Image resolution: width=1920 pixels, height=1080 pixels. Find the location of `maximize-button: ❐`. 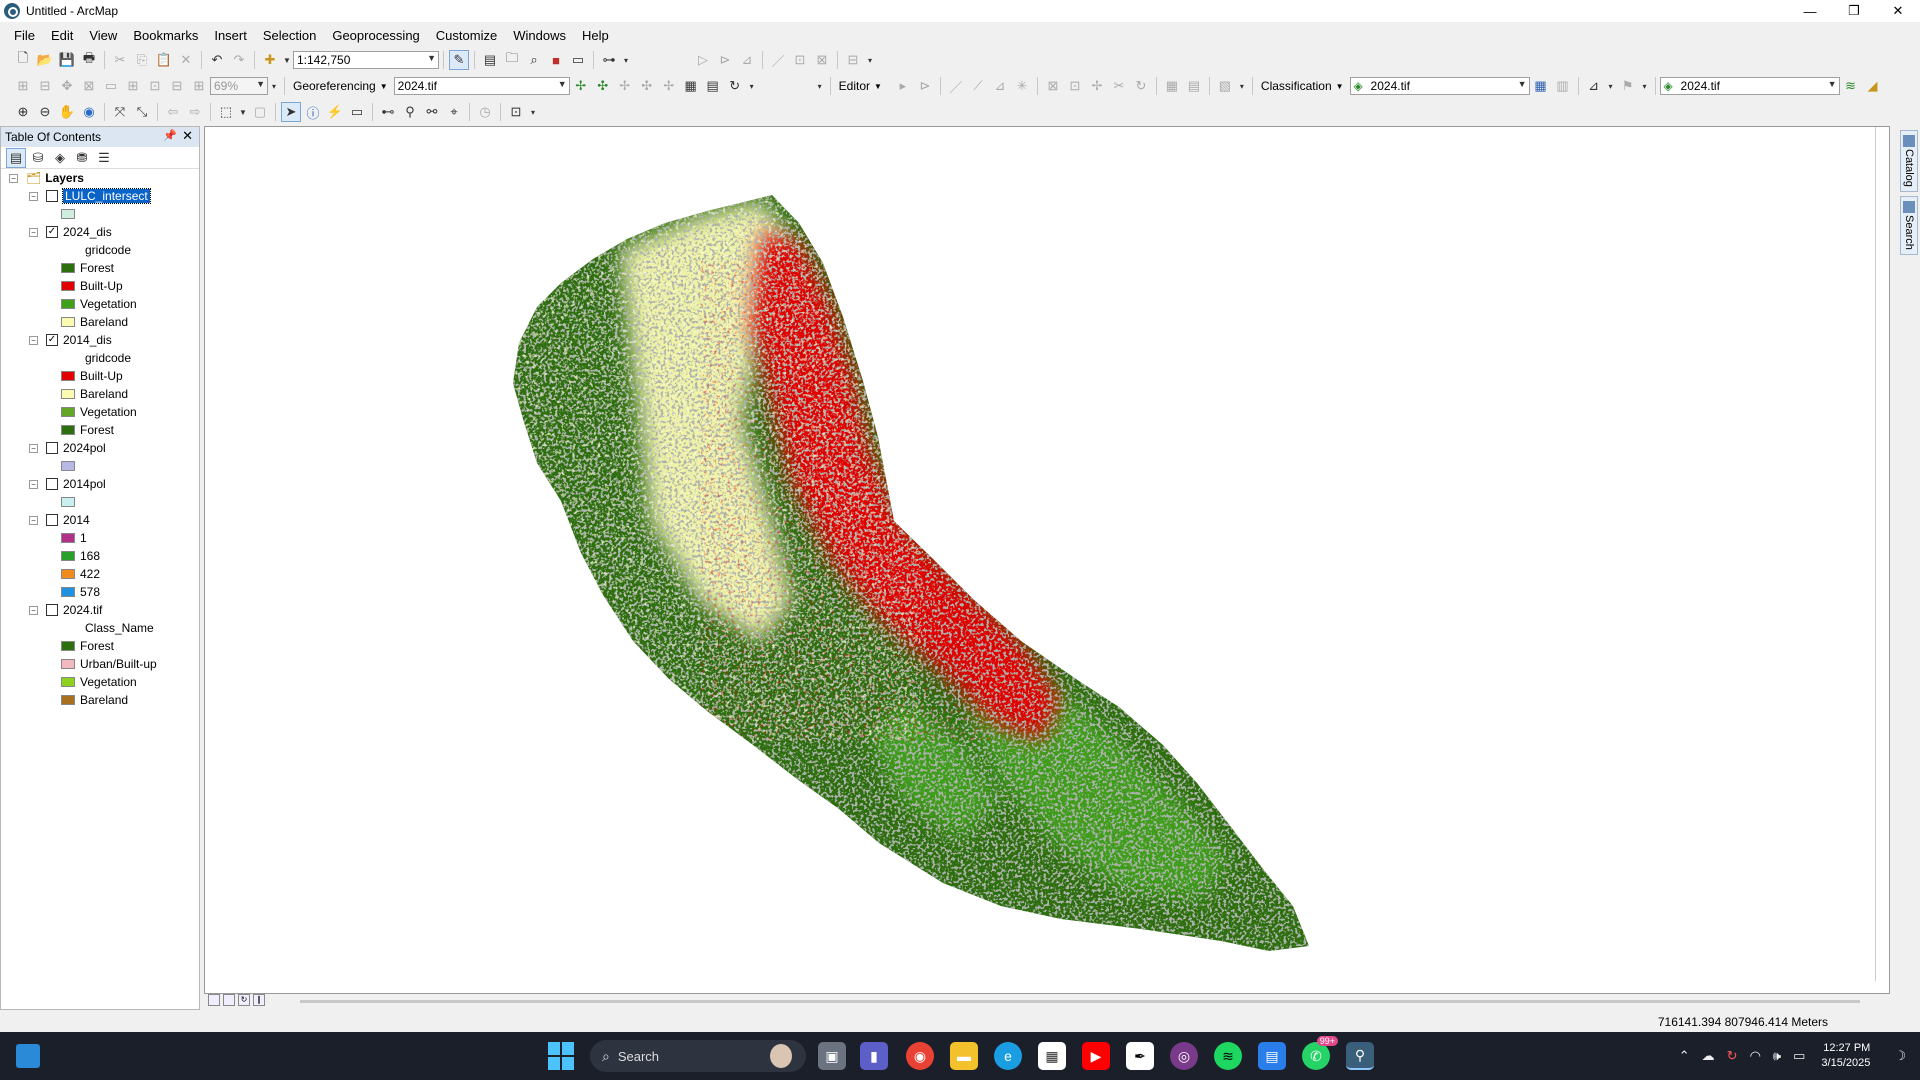

maximize-button: ❐ is located at coordinates (1854, 11).